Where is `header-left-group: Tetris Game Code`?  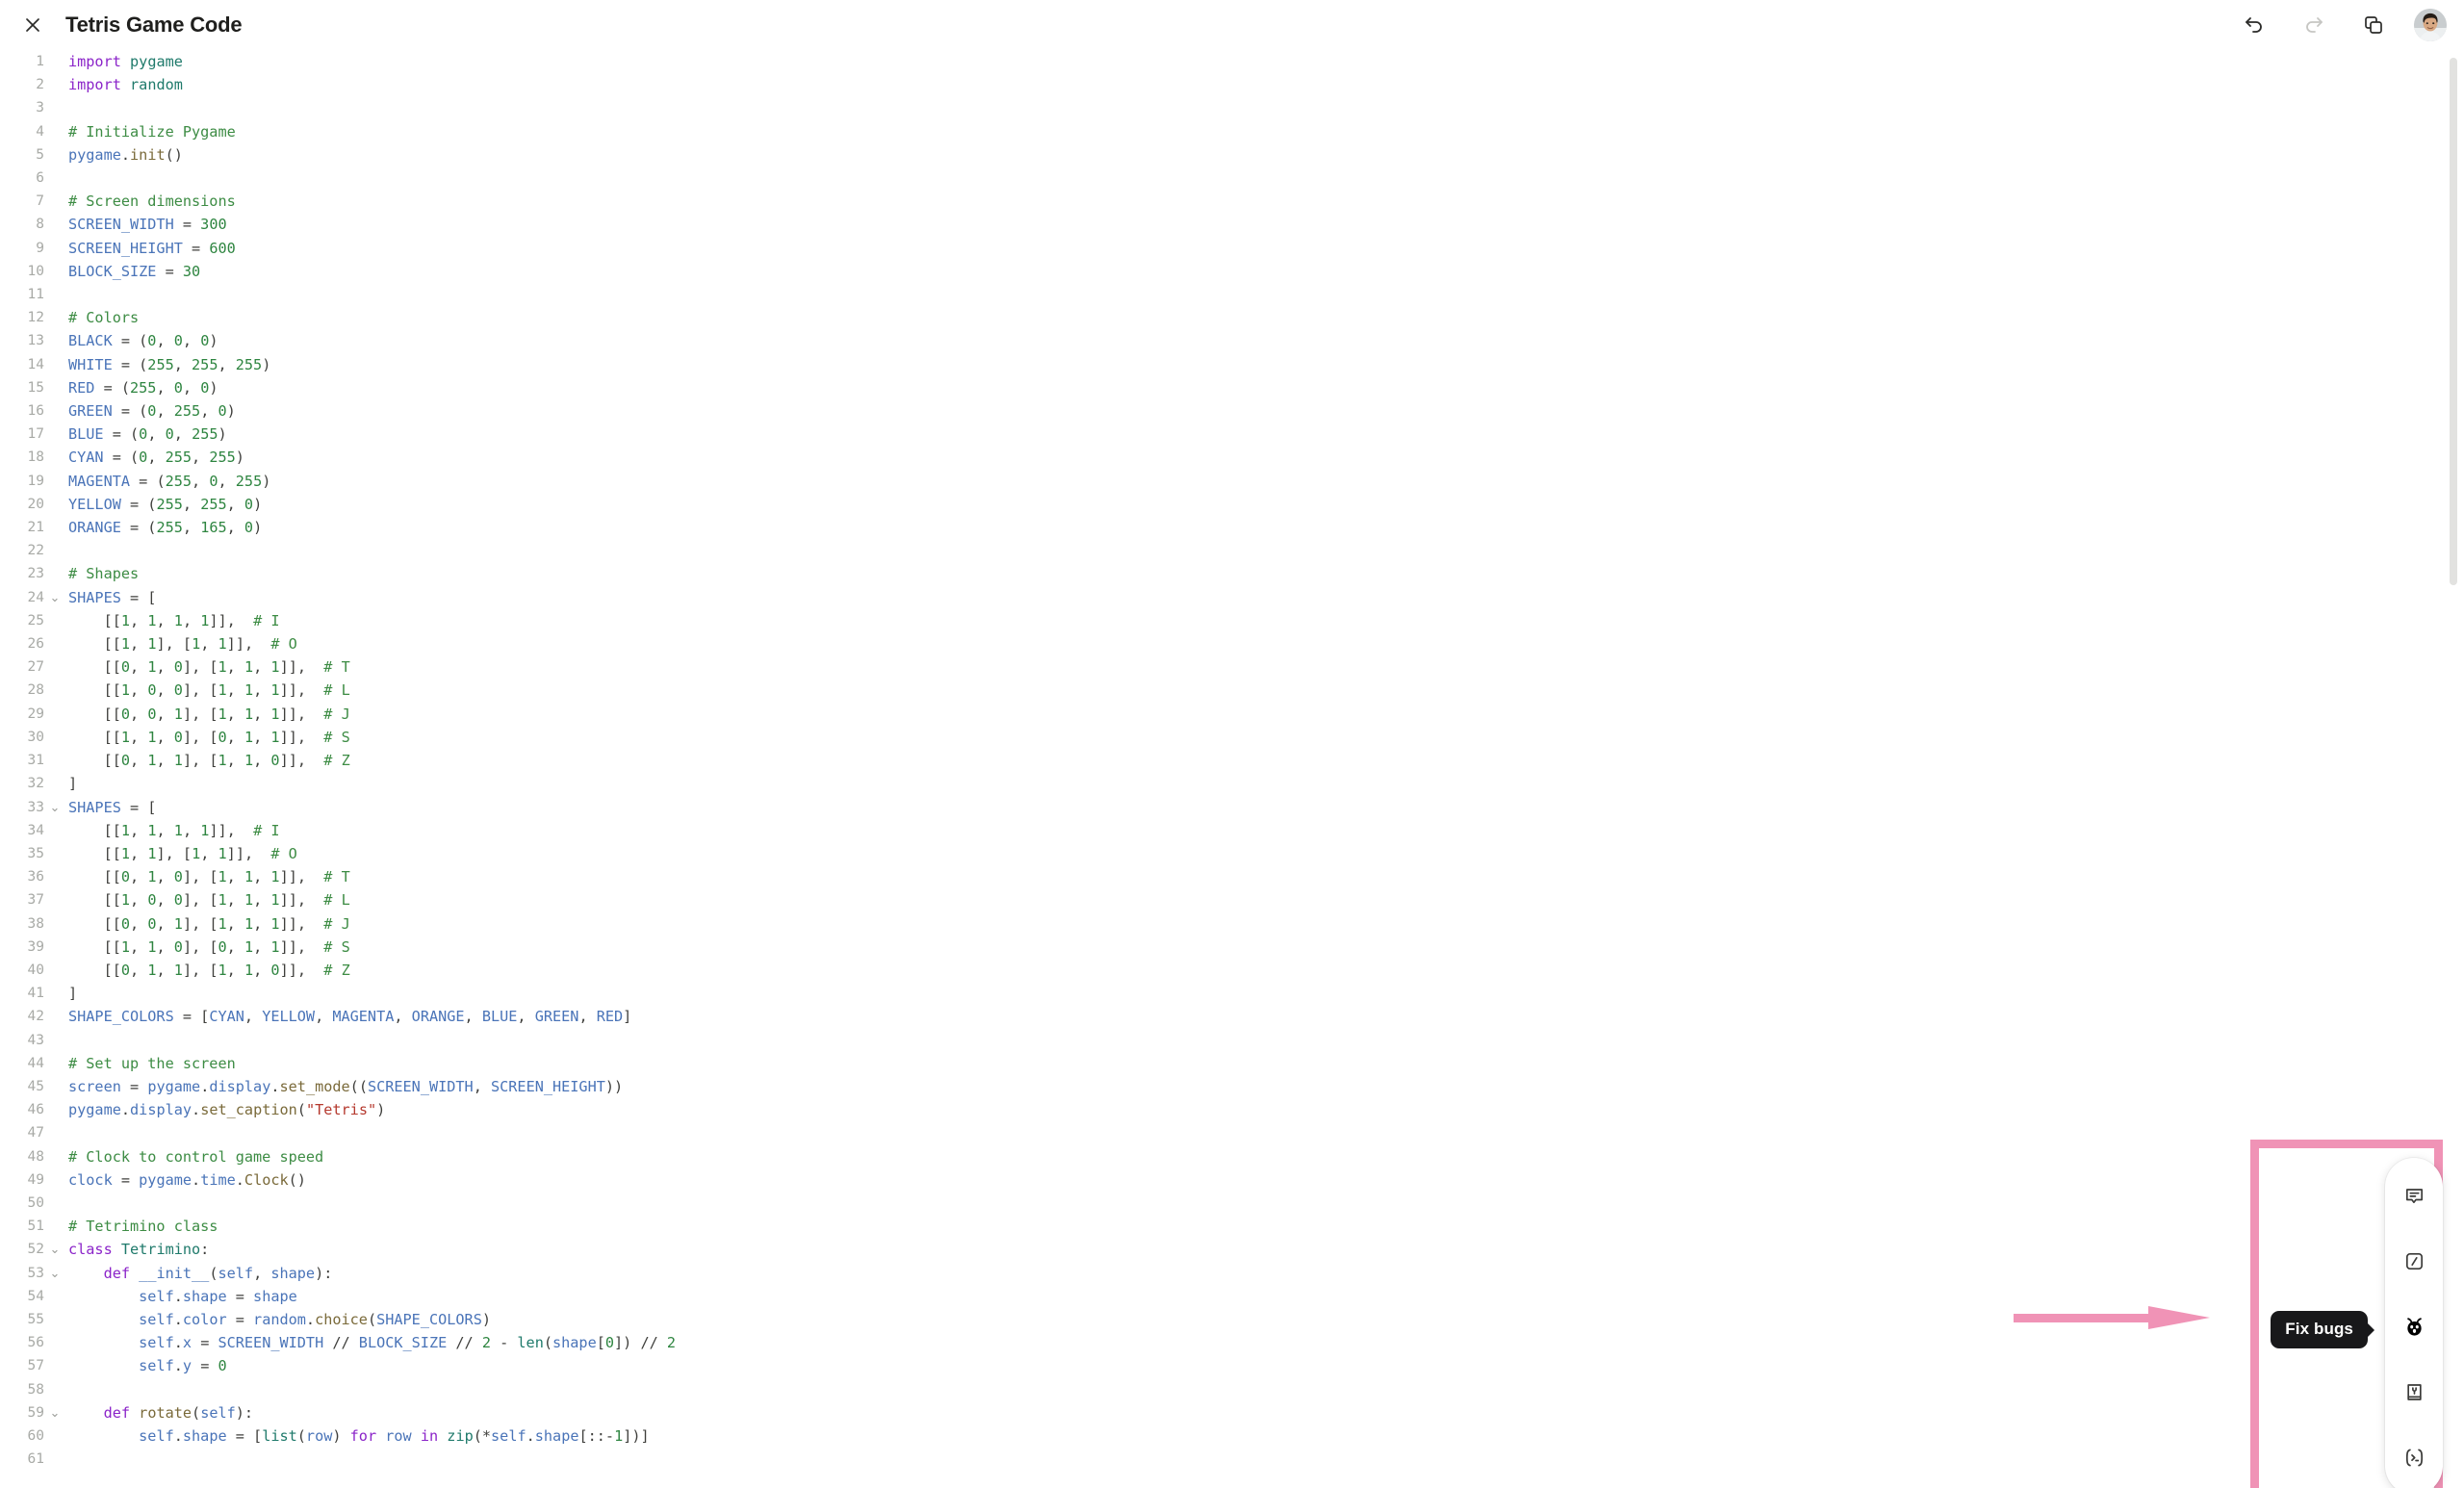 header-left-group: Tetris Game Code is located at coordinates (121, 25).